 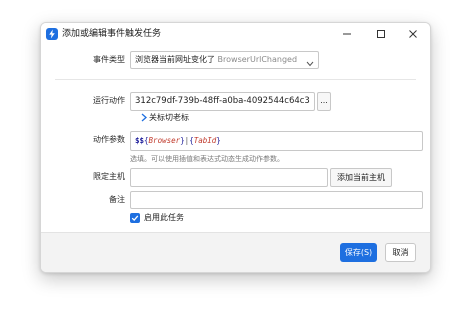 What do you see at coordinates (52, 34) in the screenshot?
I see `app-lightning-icon` at bounding box center [52, 34].